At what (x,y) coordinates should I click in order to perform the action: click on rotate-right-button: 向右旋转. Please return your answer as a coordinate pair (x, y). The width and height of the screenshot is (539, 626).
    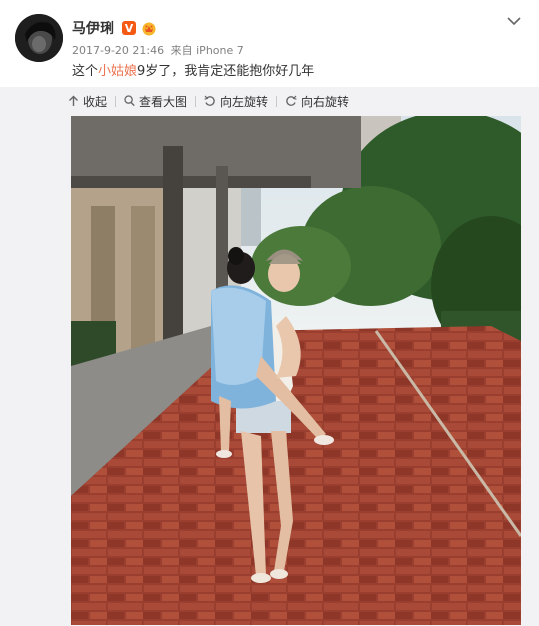
    Looking at the image, I should click on (317, 101).